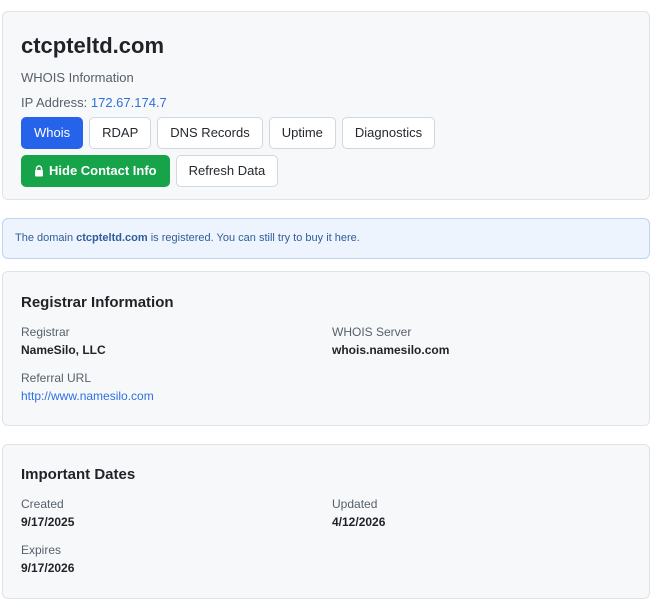 This screenshot has width=666, height=609. I want to click on hide-contact-info-label: Hide Contact Info, so click(103, 170).